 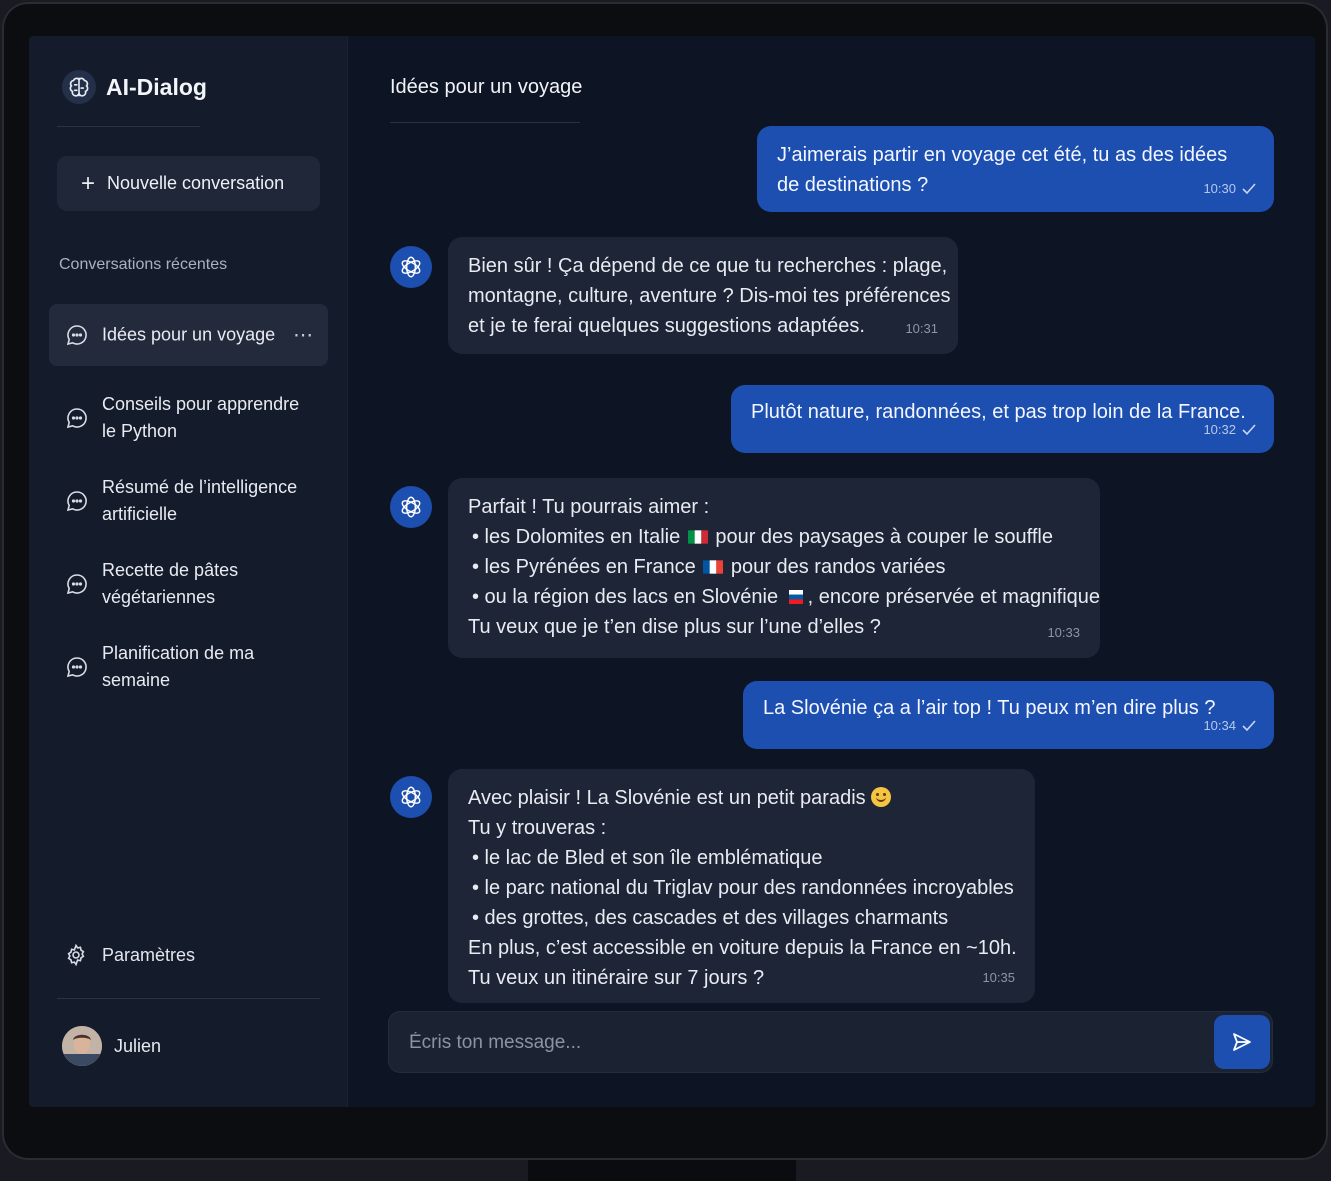 What do you see at coordinates (1229, 430) in the screenshot?
I see `message-time: 10:32` at bounding box center [1229, 430].